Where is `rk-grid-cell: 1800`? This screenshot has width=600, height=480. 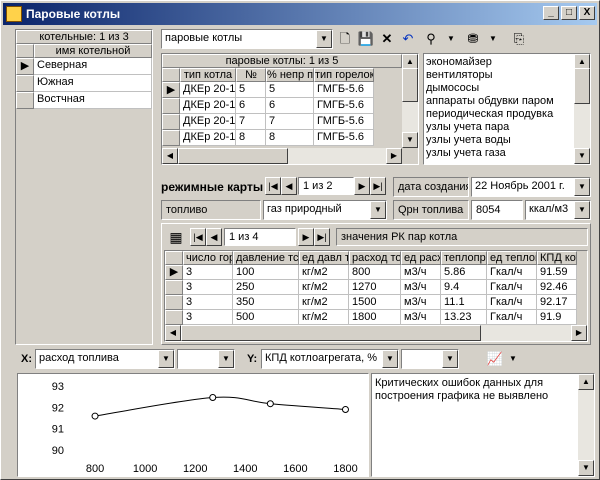
rk-grid-cell: 1800 is located at coordinates (375, 317).